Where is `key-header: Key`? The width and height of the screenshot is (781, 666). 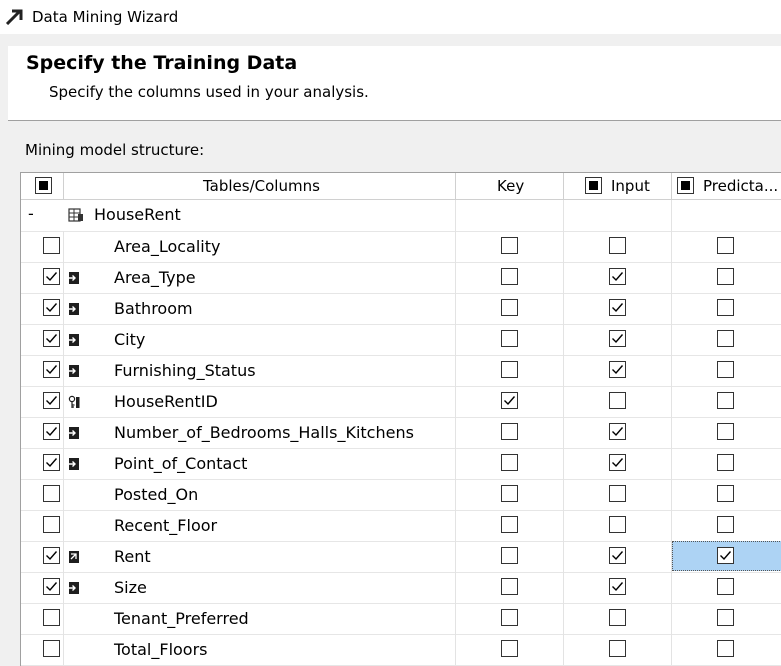 key-header: Key is located at coordinates (510, 186).